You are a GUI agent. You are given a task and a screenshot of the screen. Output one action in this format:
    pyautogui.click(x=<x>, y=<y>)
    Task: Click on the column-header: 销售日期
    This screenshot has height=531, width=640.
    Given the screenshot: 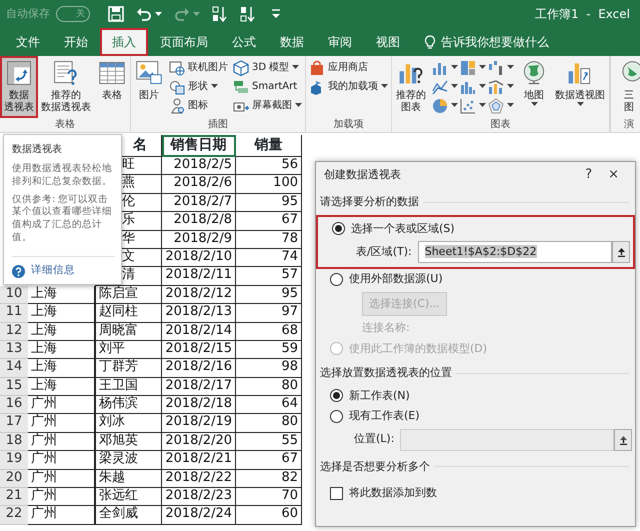 What is the action you would take?
    pyautogui.click(x=199, y=146)
    